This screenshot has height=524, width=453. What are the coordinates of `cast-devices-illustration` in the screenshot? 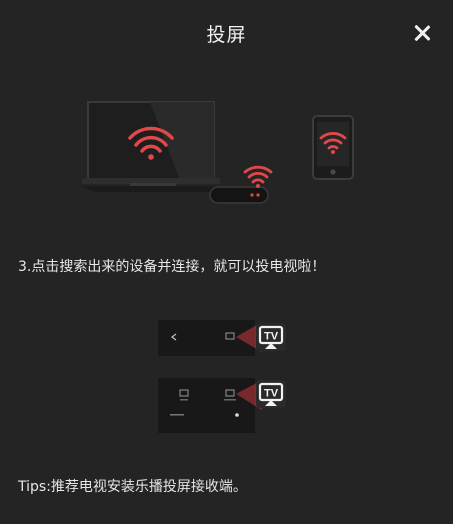 It's located at (217, 152).